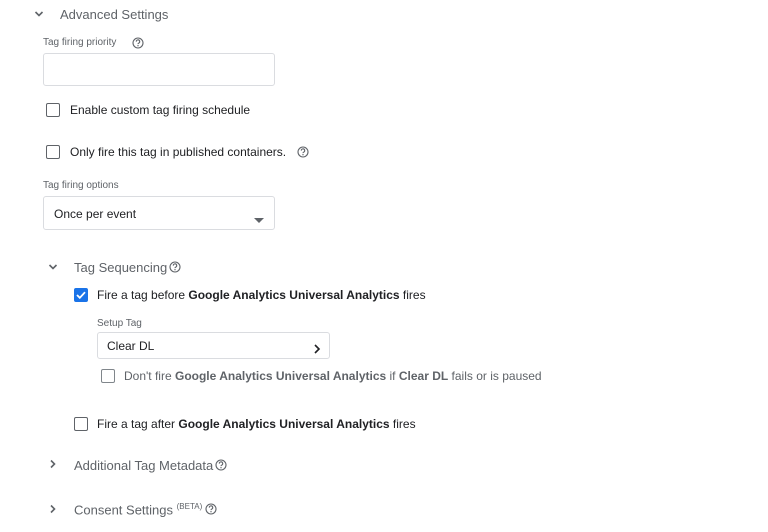 Image resolution: width=768 pixels, height=532 pixels. I want to click on setup-tag-value: Clear DL, so click(131, 346).